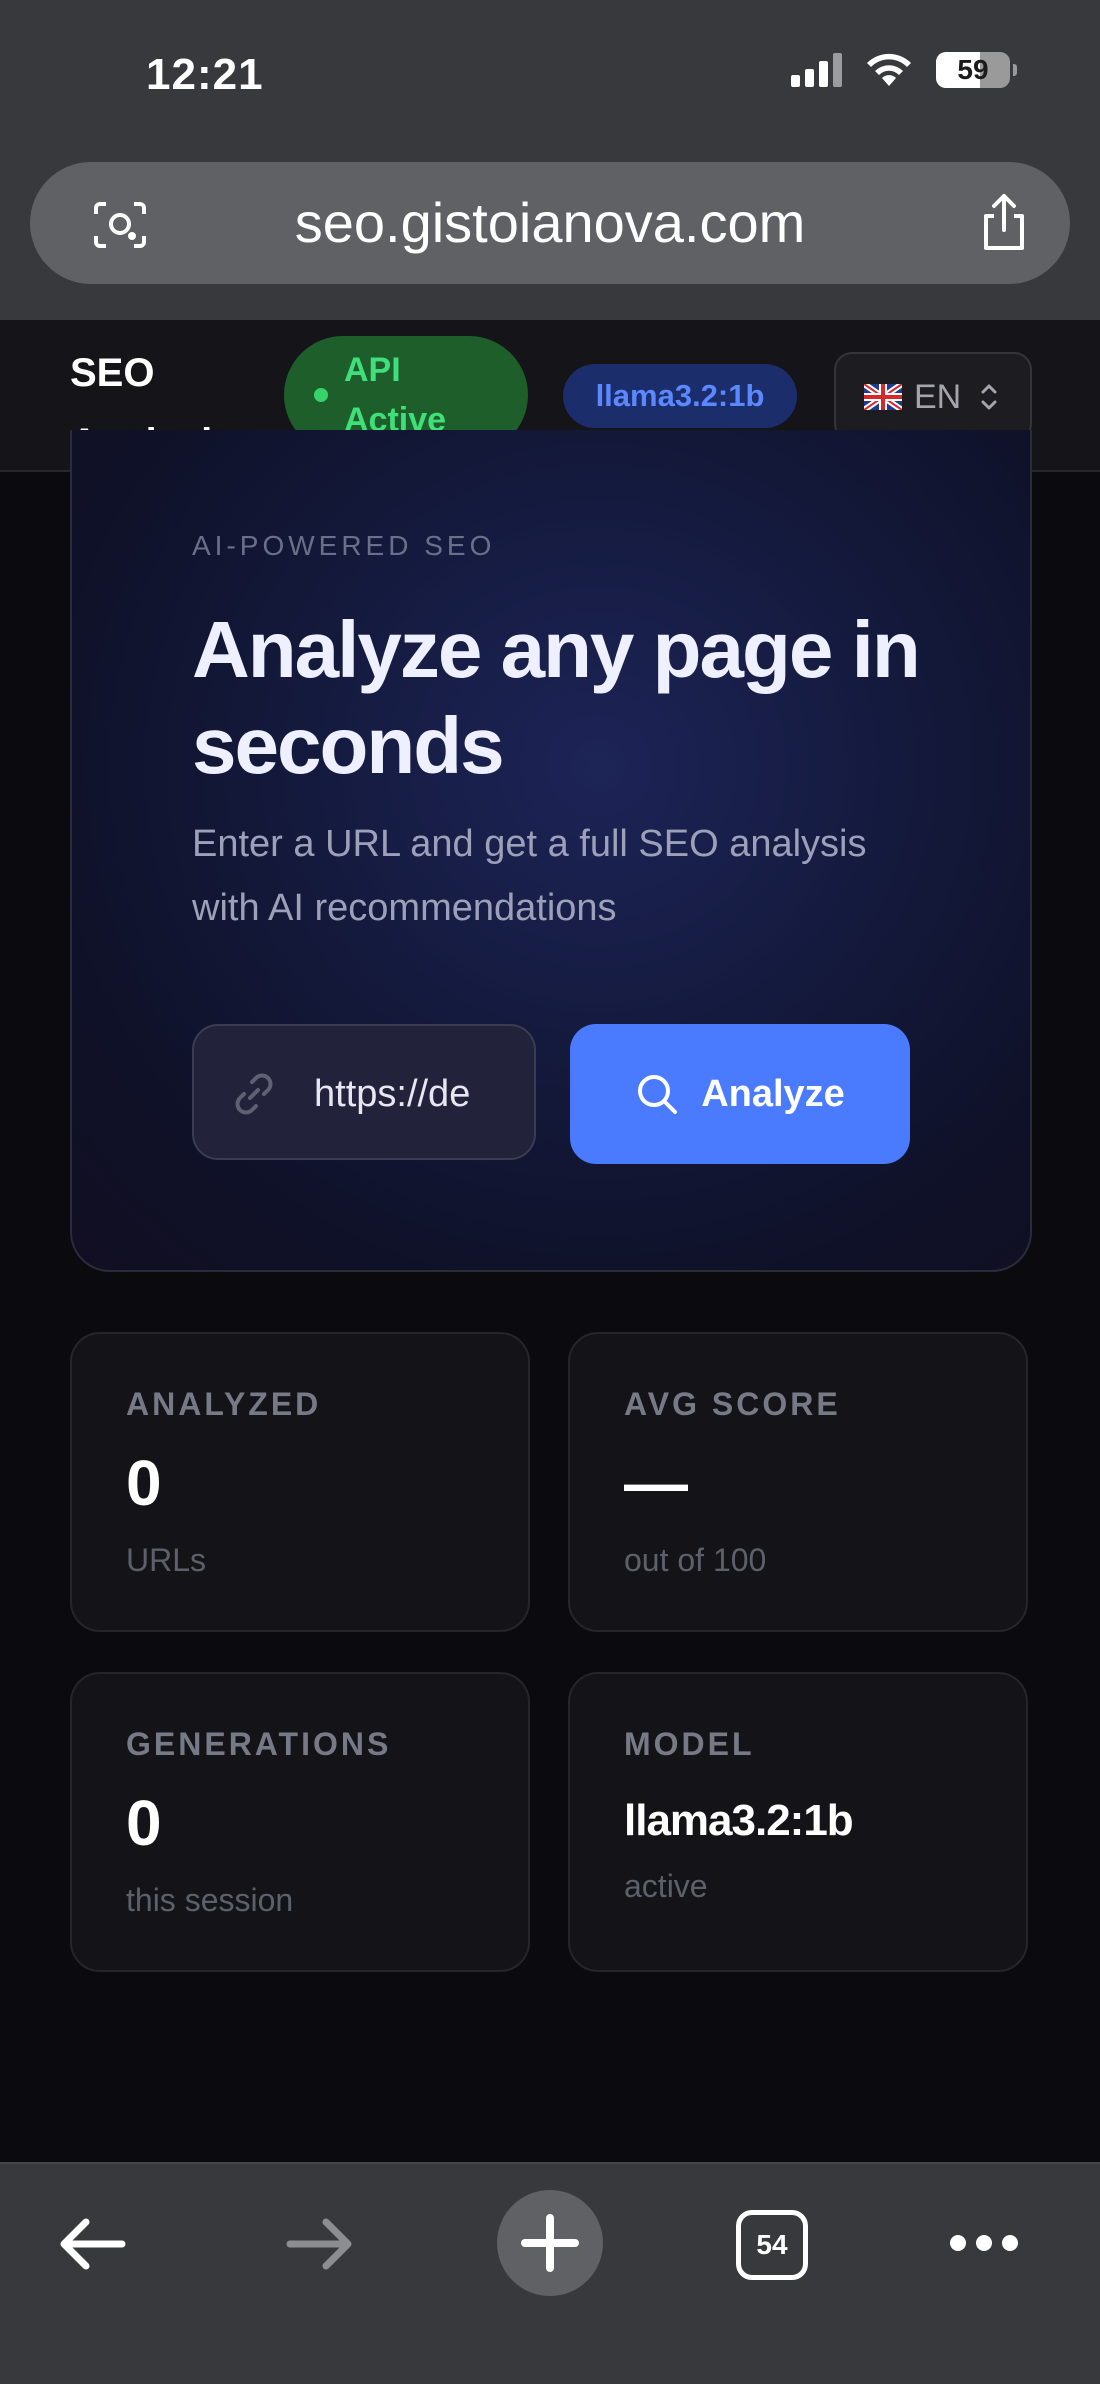 Image resolution: width=1100 pixels, height=2384 pixels. I want to click on analyze-button: Analyze, so click(740, 1094).